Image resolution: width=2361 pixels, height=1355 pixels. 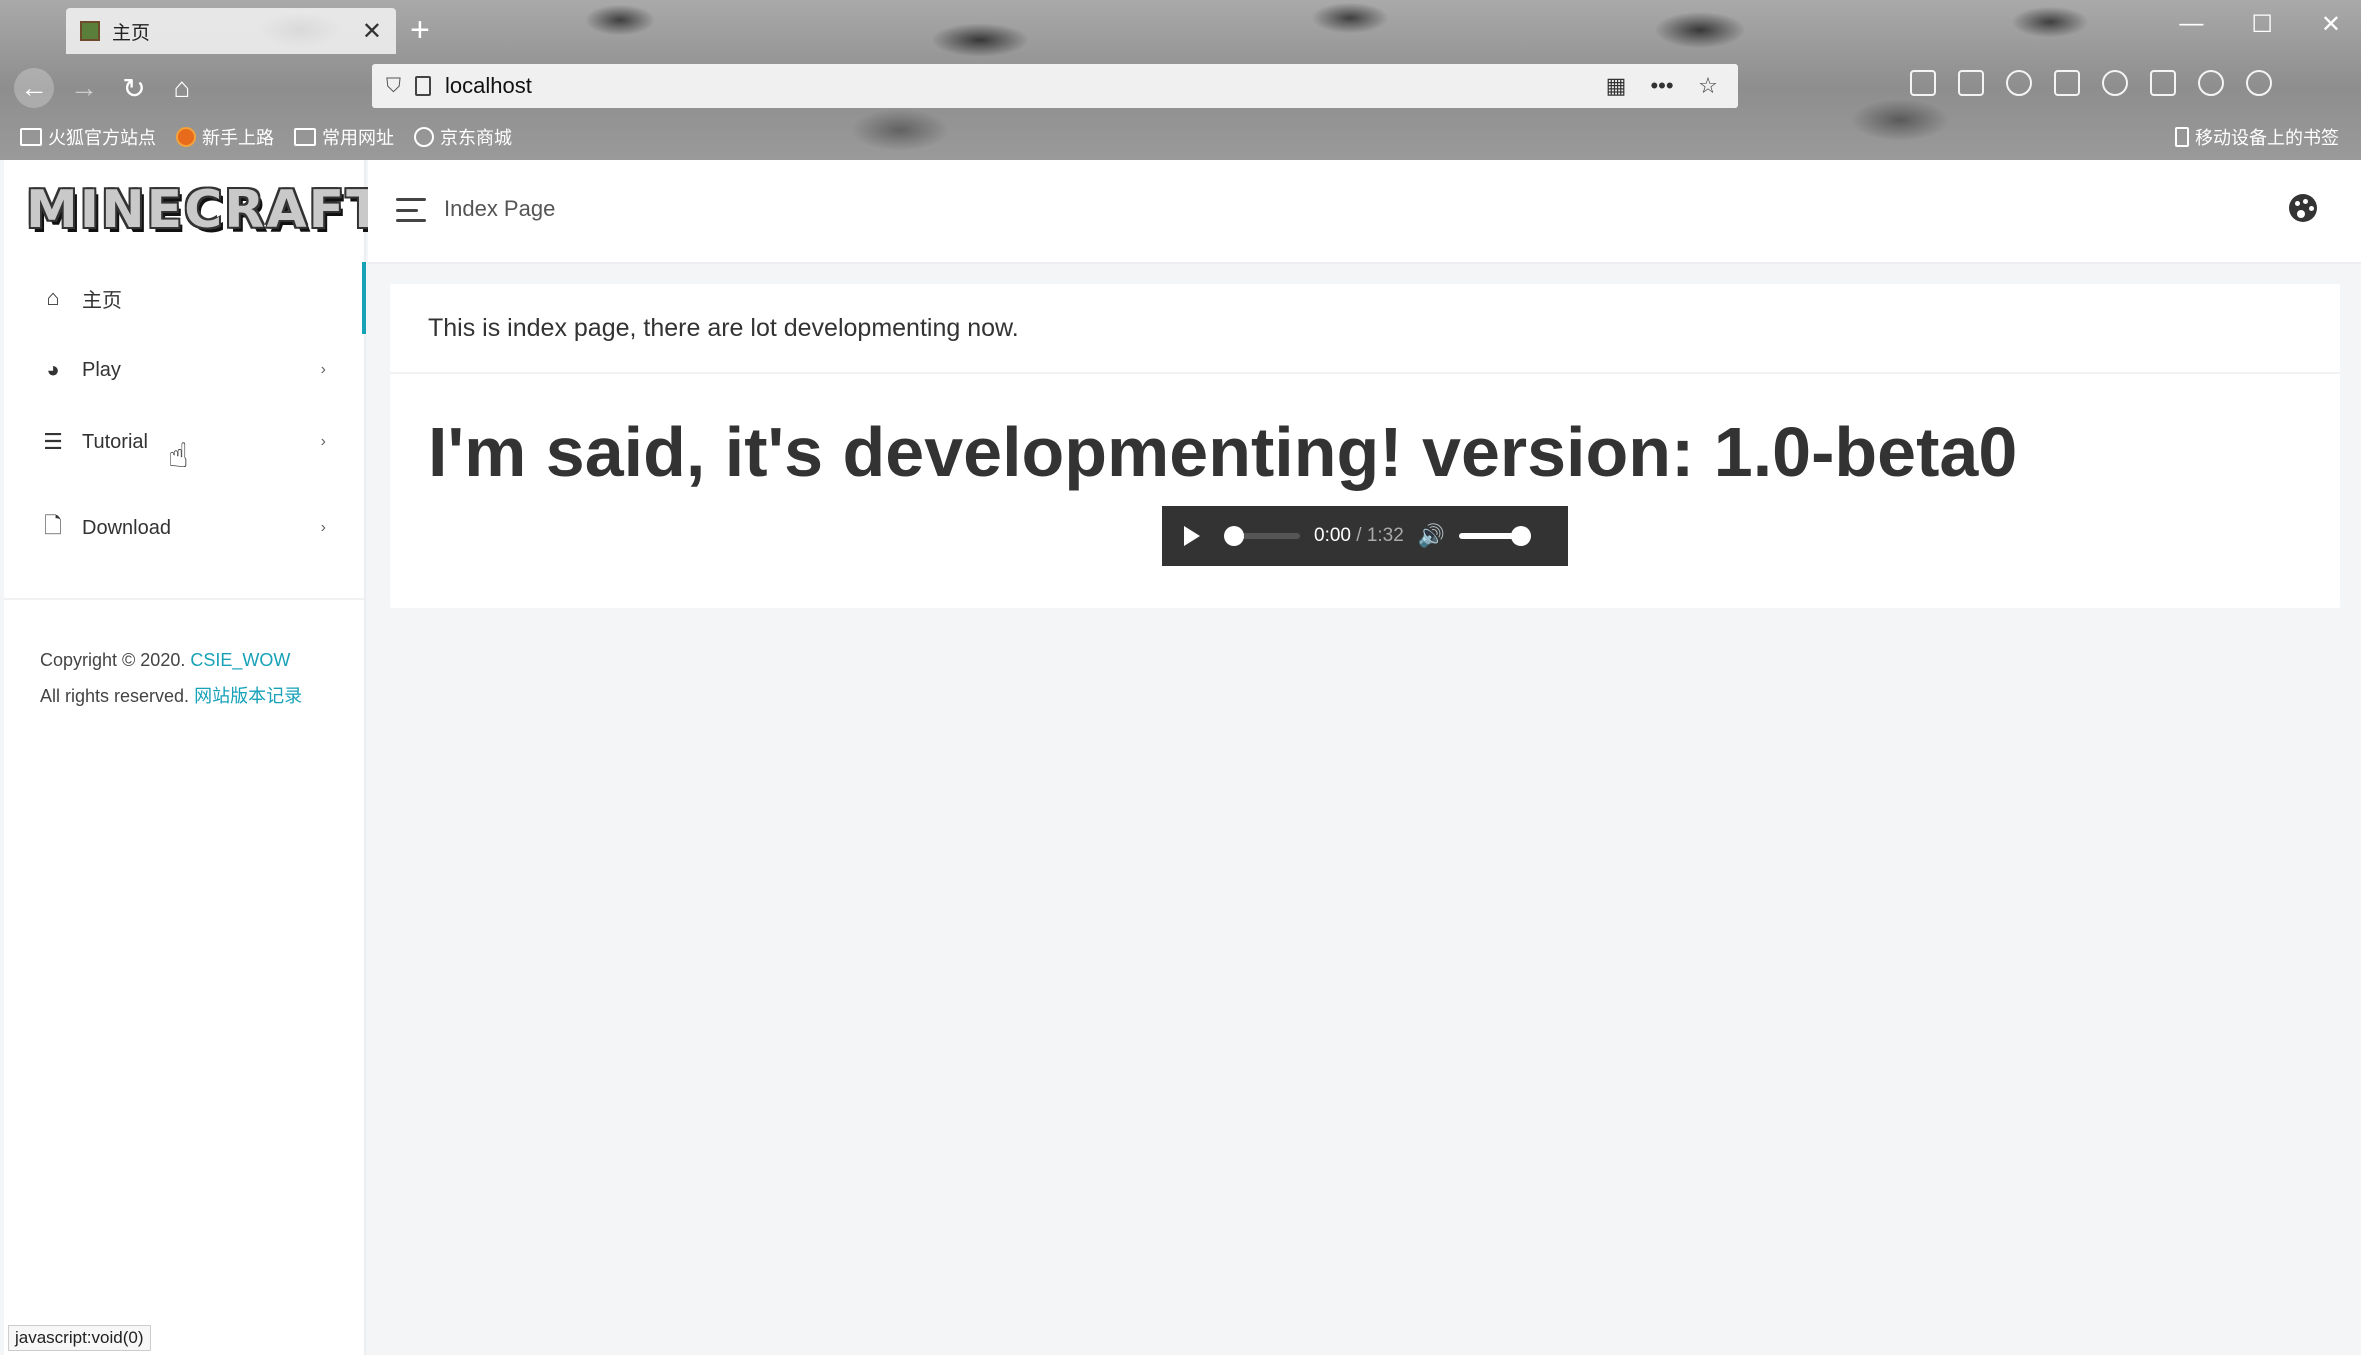 I want to click on volume-knob, so click(x=1521, y=536).